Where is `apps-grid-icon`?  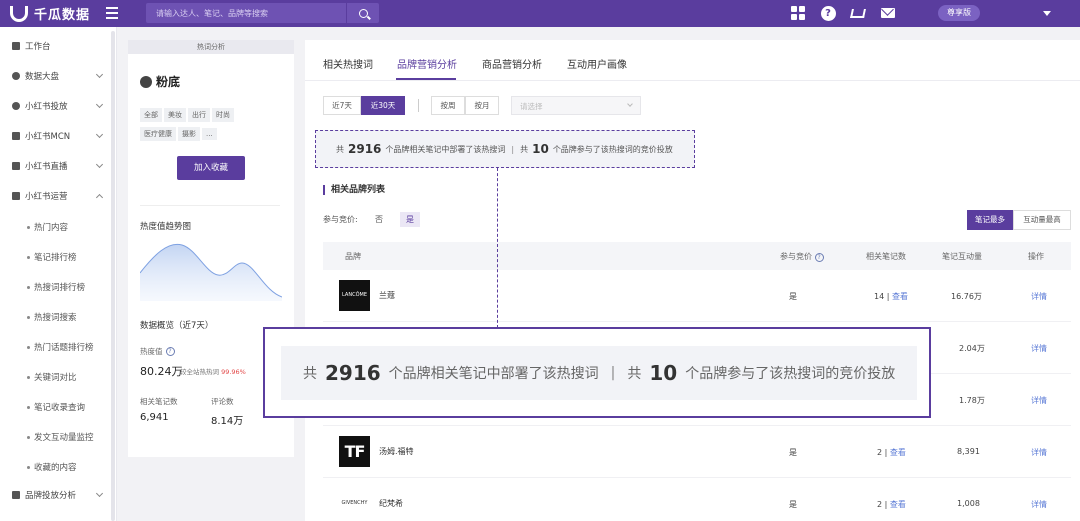
apps-grid-icon is located at coordinates (798, 13).